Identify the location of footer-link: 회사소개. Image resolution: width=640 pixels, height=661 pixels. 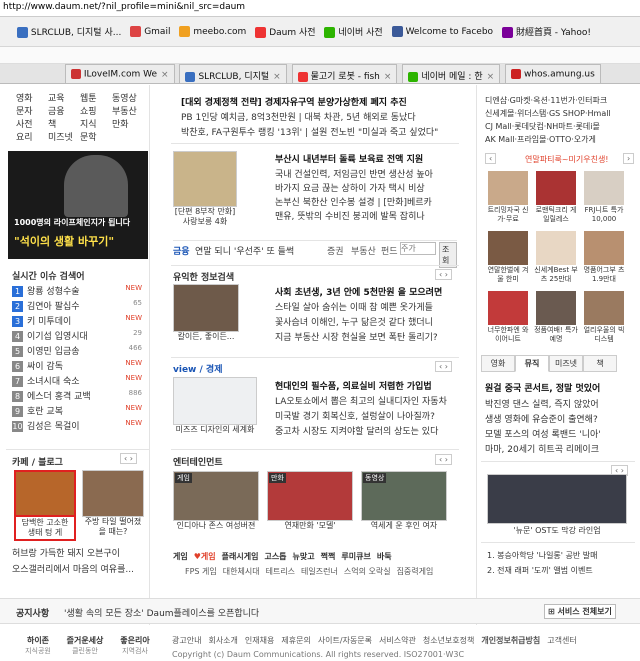
(222, 640).